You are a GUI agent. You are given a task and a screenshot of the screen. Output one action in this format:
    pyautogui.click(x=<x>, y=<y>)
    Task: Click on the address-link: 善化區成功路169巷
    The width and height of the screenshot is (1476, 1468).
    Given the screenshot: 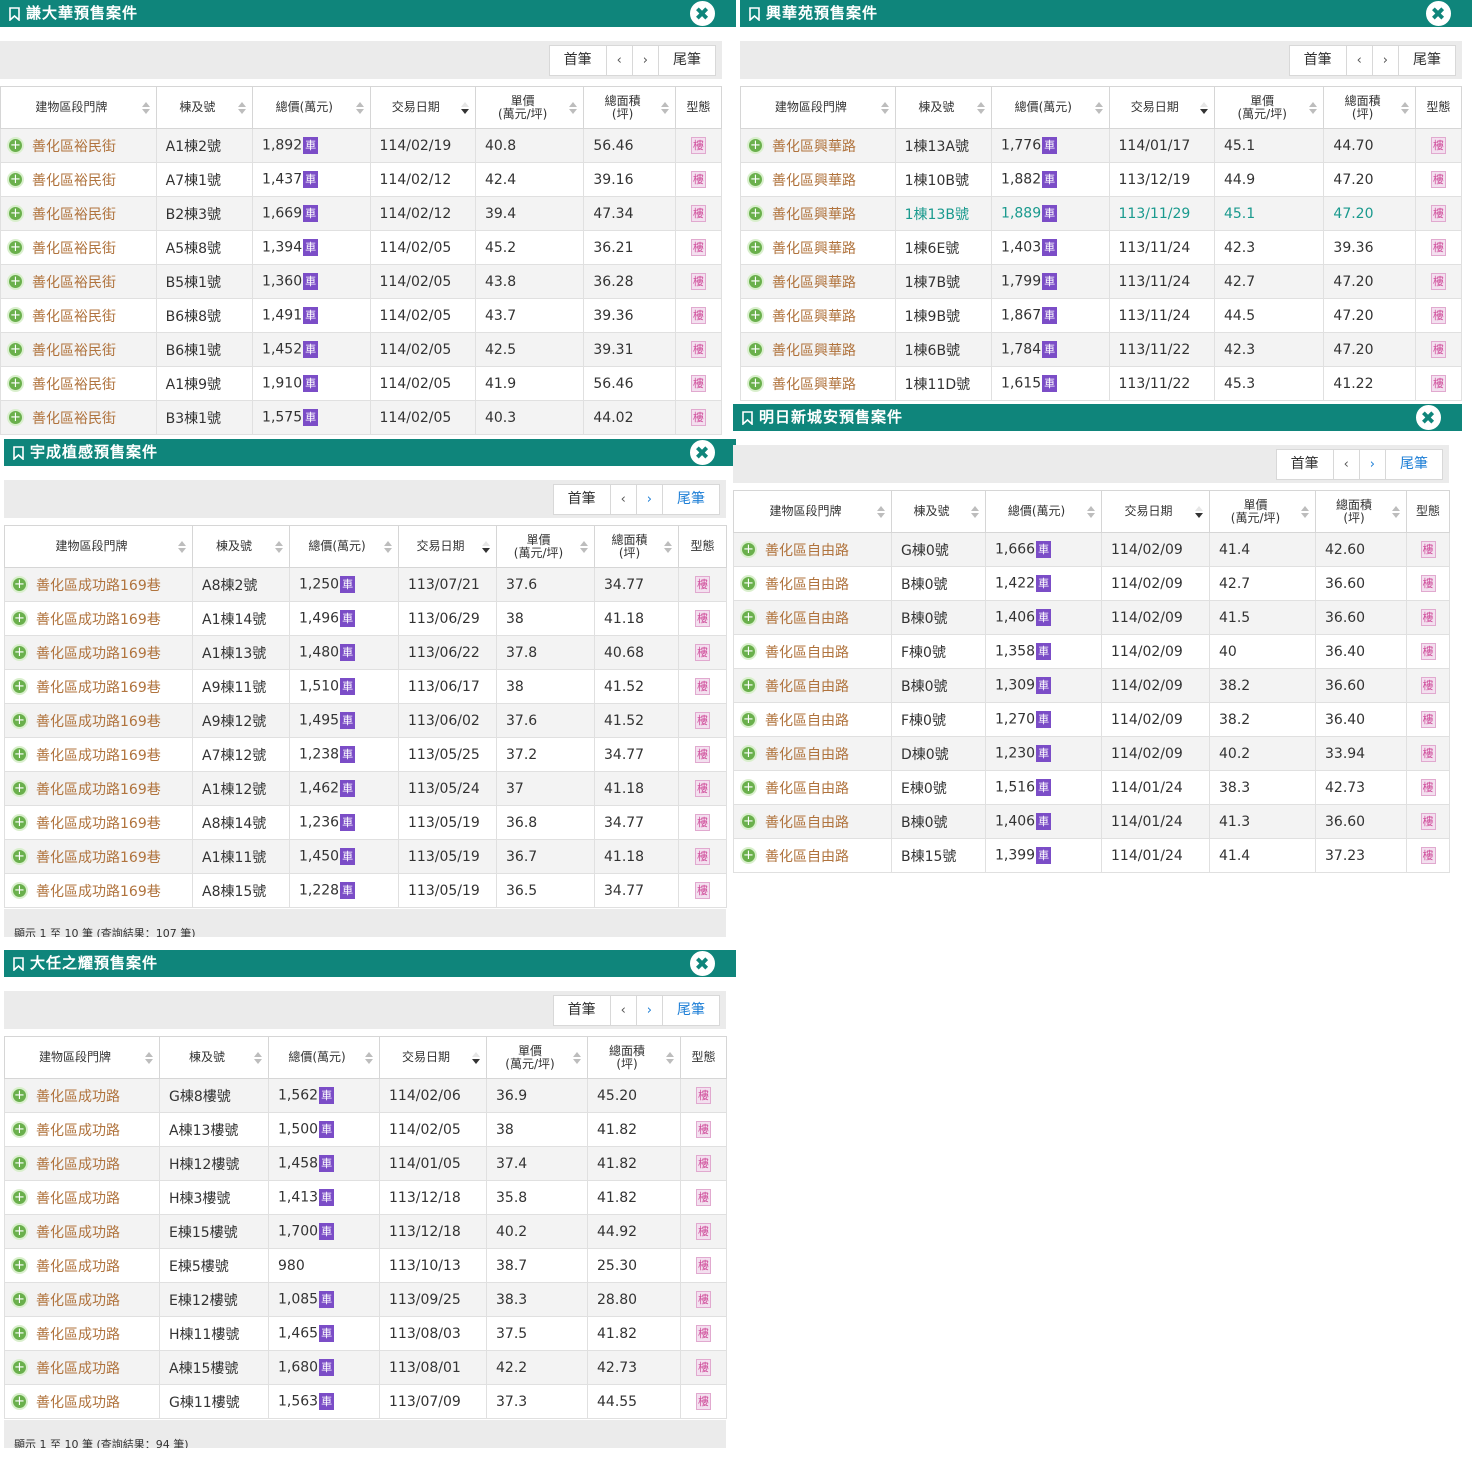 What is the action you would take?
    pyautogui.click(x=98, y=620)
    